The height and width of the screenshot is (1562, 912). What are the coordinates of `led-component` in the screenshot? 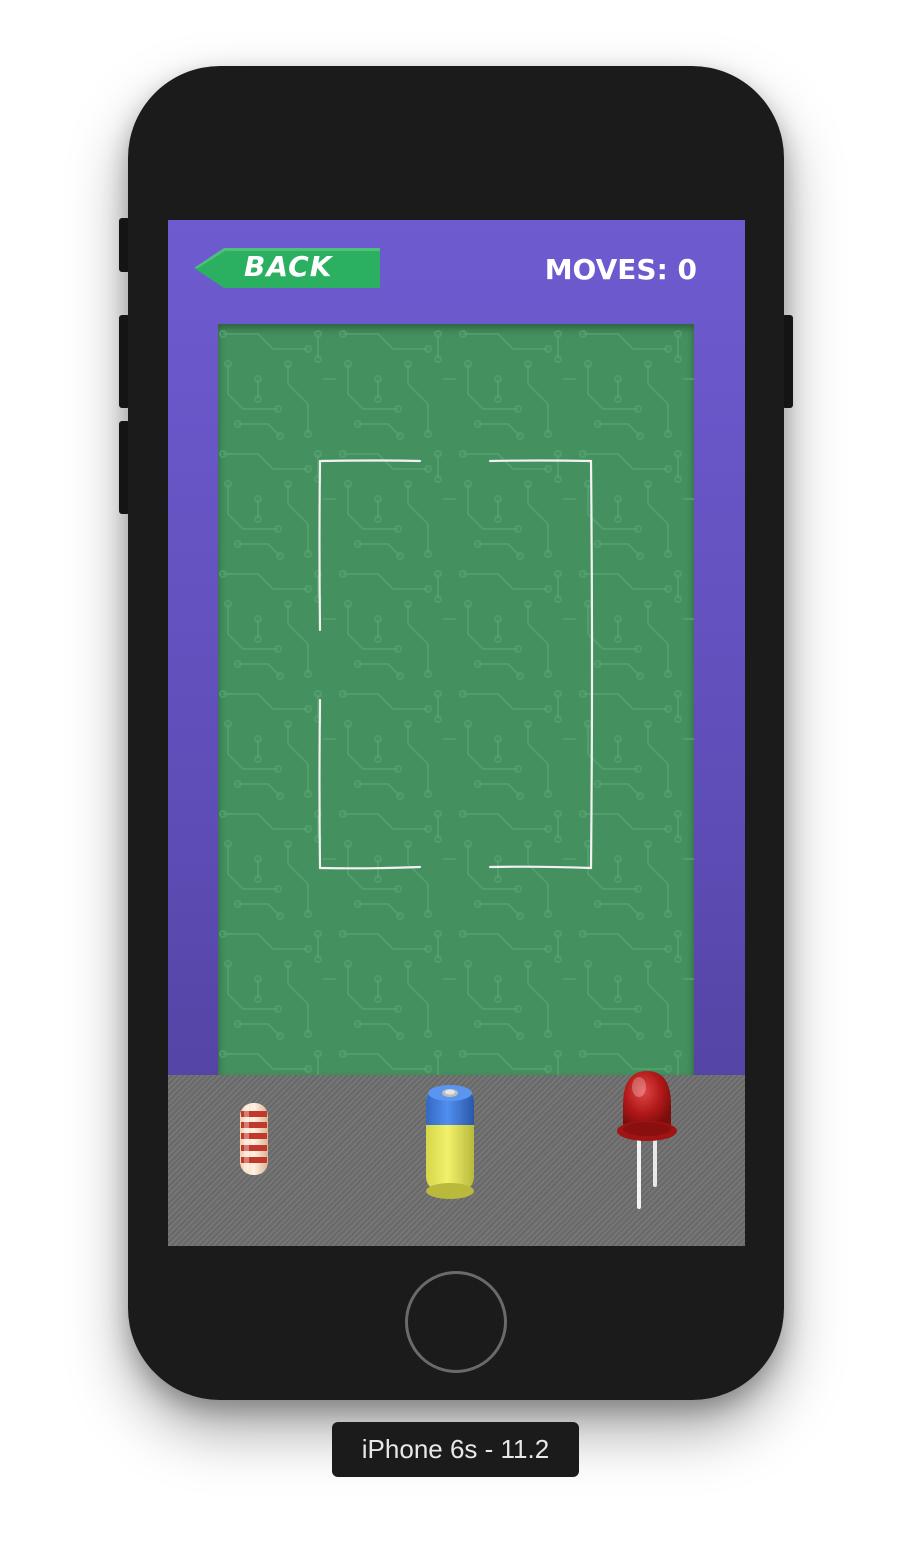 It's located at (646, 1140).